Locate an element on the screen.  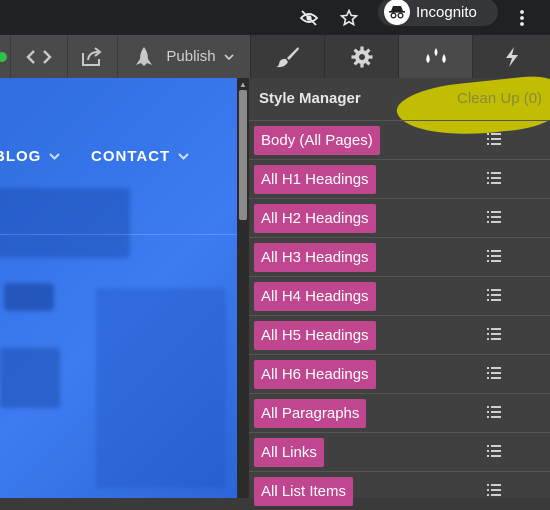
browser-top-bar: Incognito is located at coordinates (275, 17).